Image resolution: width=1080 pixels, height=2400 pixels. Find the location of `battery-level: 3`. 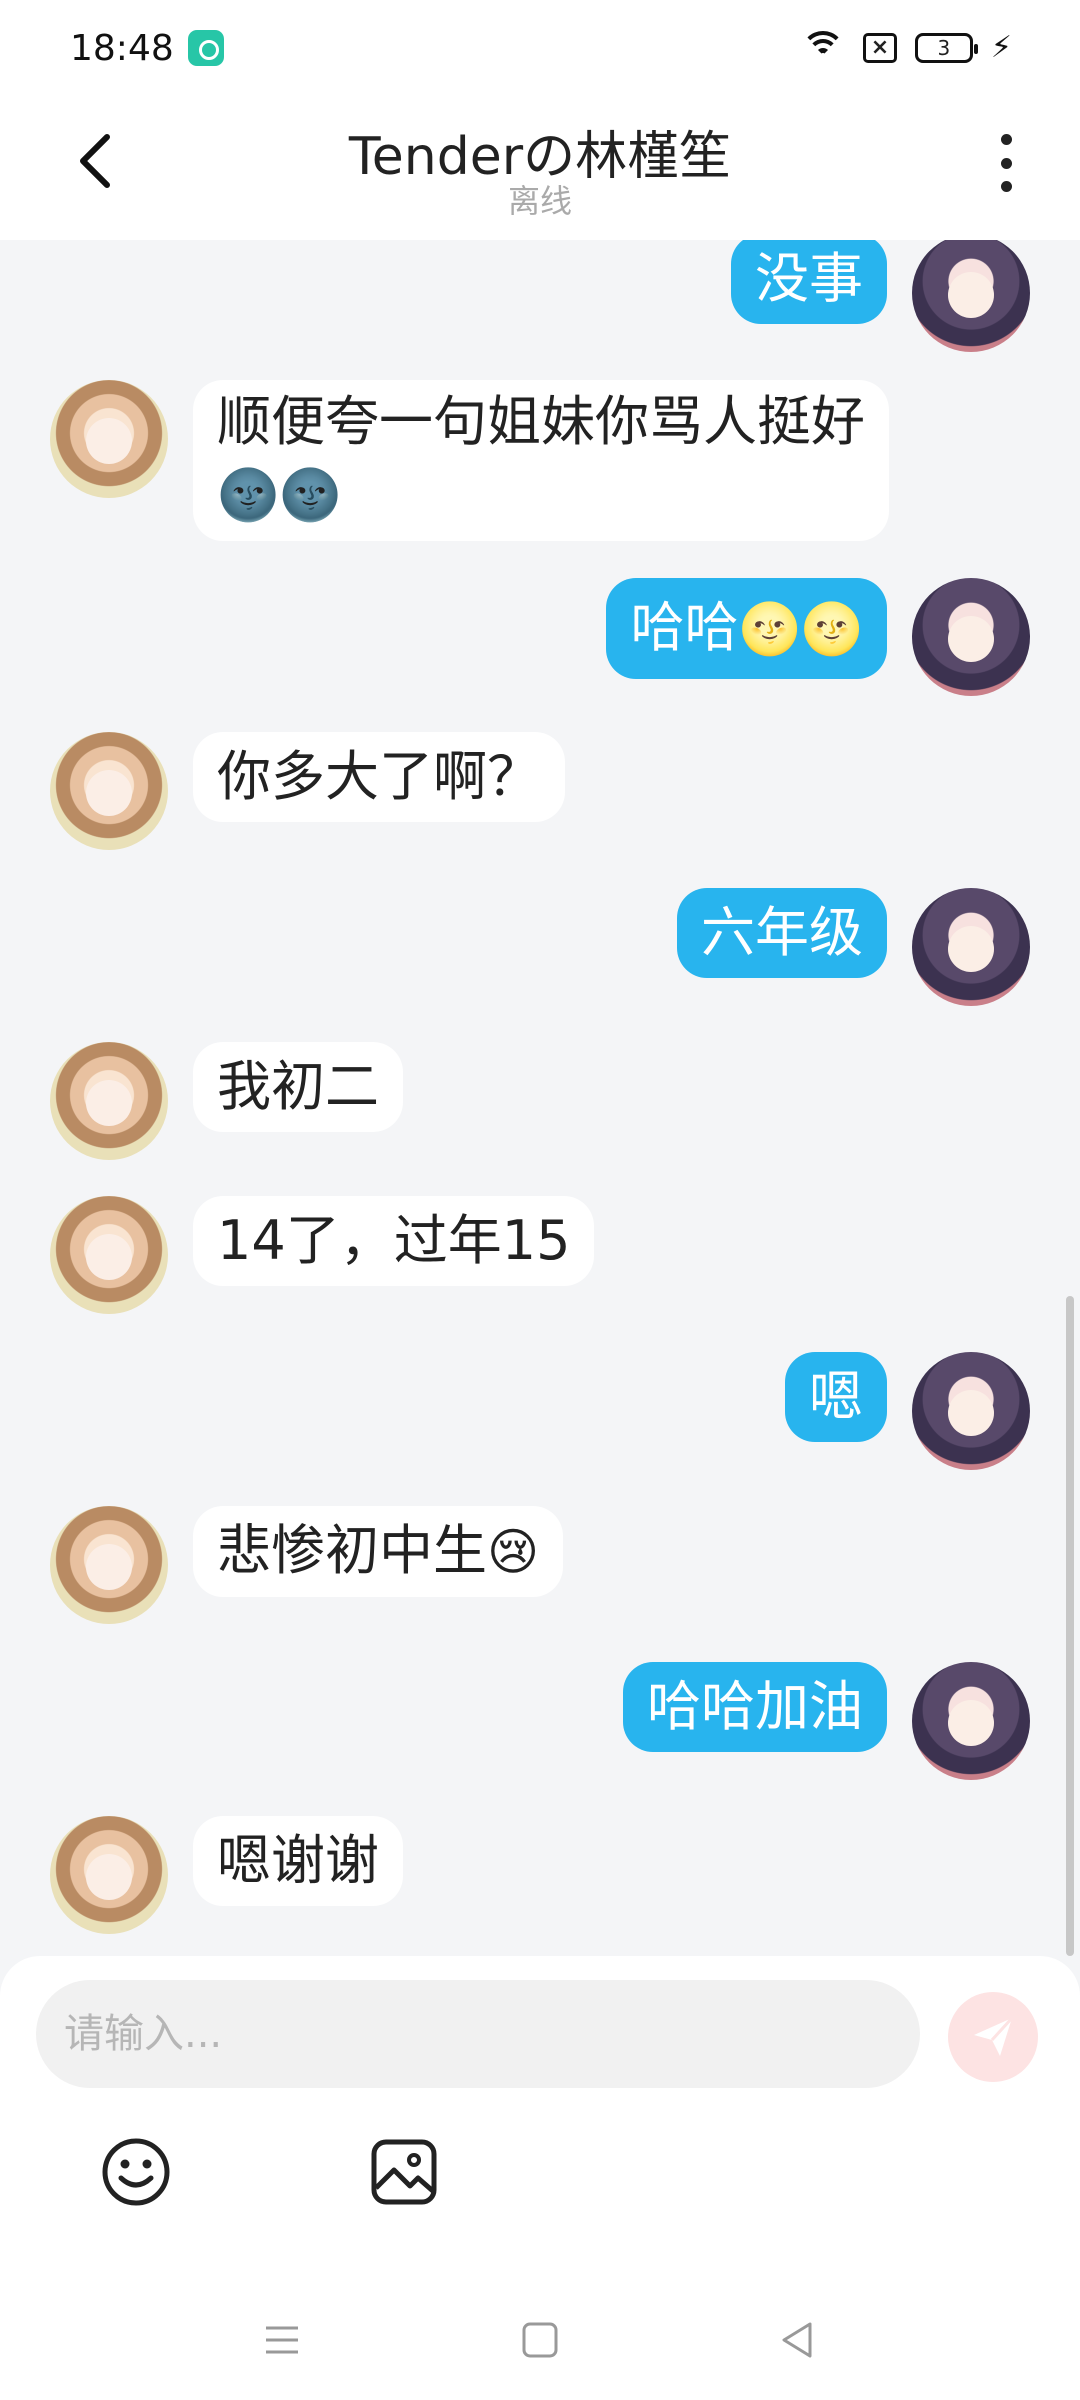

battery-level: 3 is located at coordinates (944, 48).